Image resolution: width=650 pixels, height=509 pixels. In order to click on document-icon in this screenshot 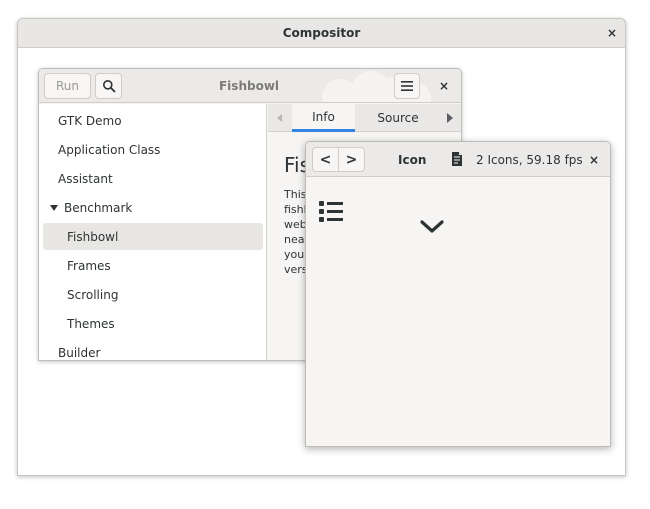, I will do `click(457, 159)`.